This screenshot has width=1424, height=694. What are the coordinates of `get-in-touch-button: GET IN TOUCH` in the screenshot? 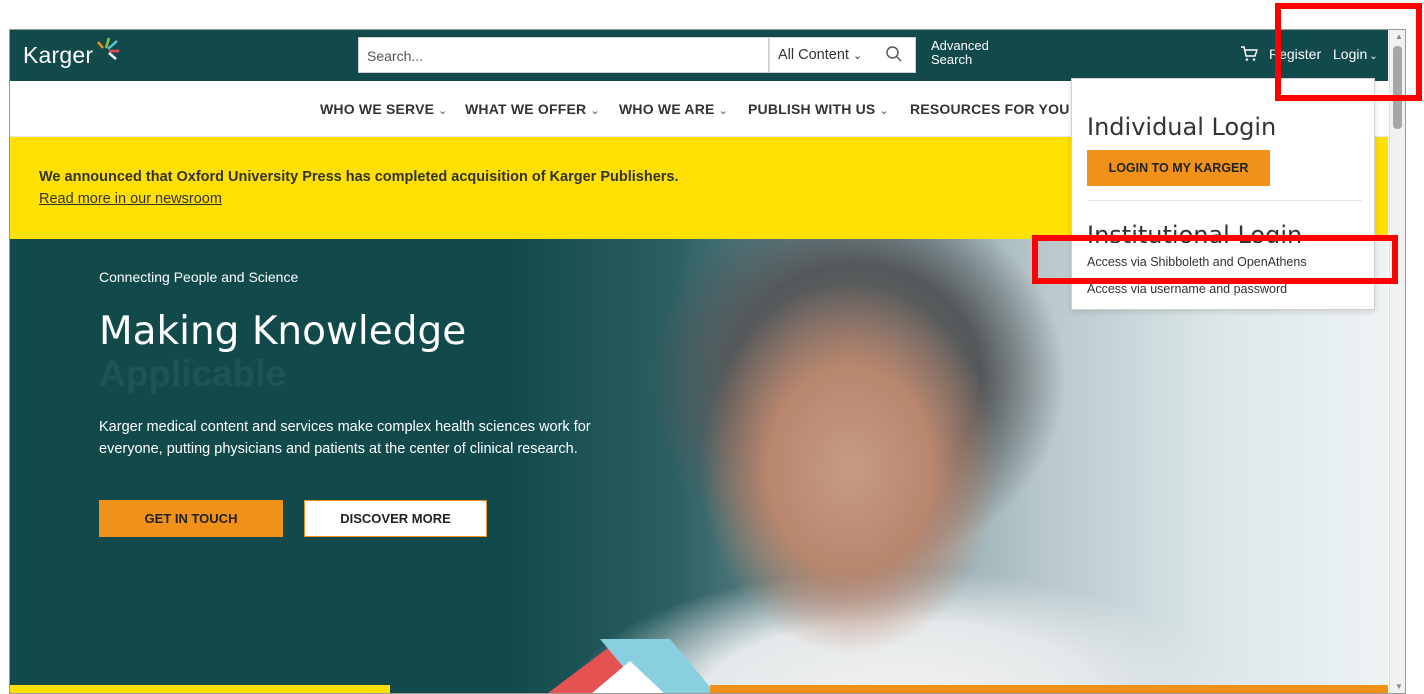 It's located at (191, 518).